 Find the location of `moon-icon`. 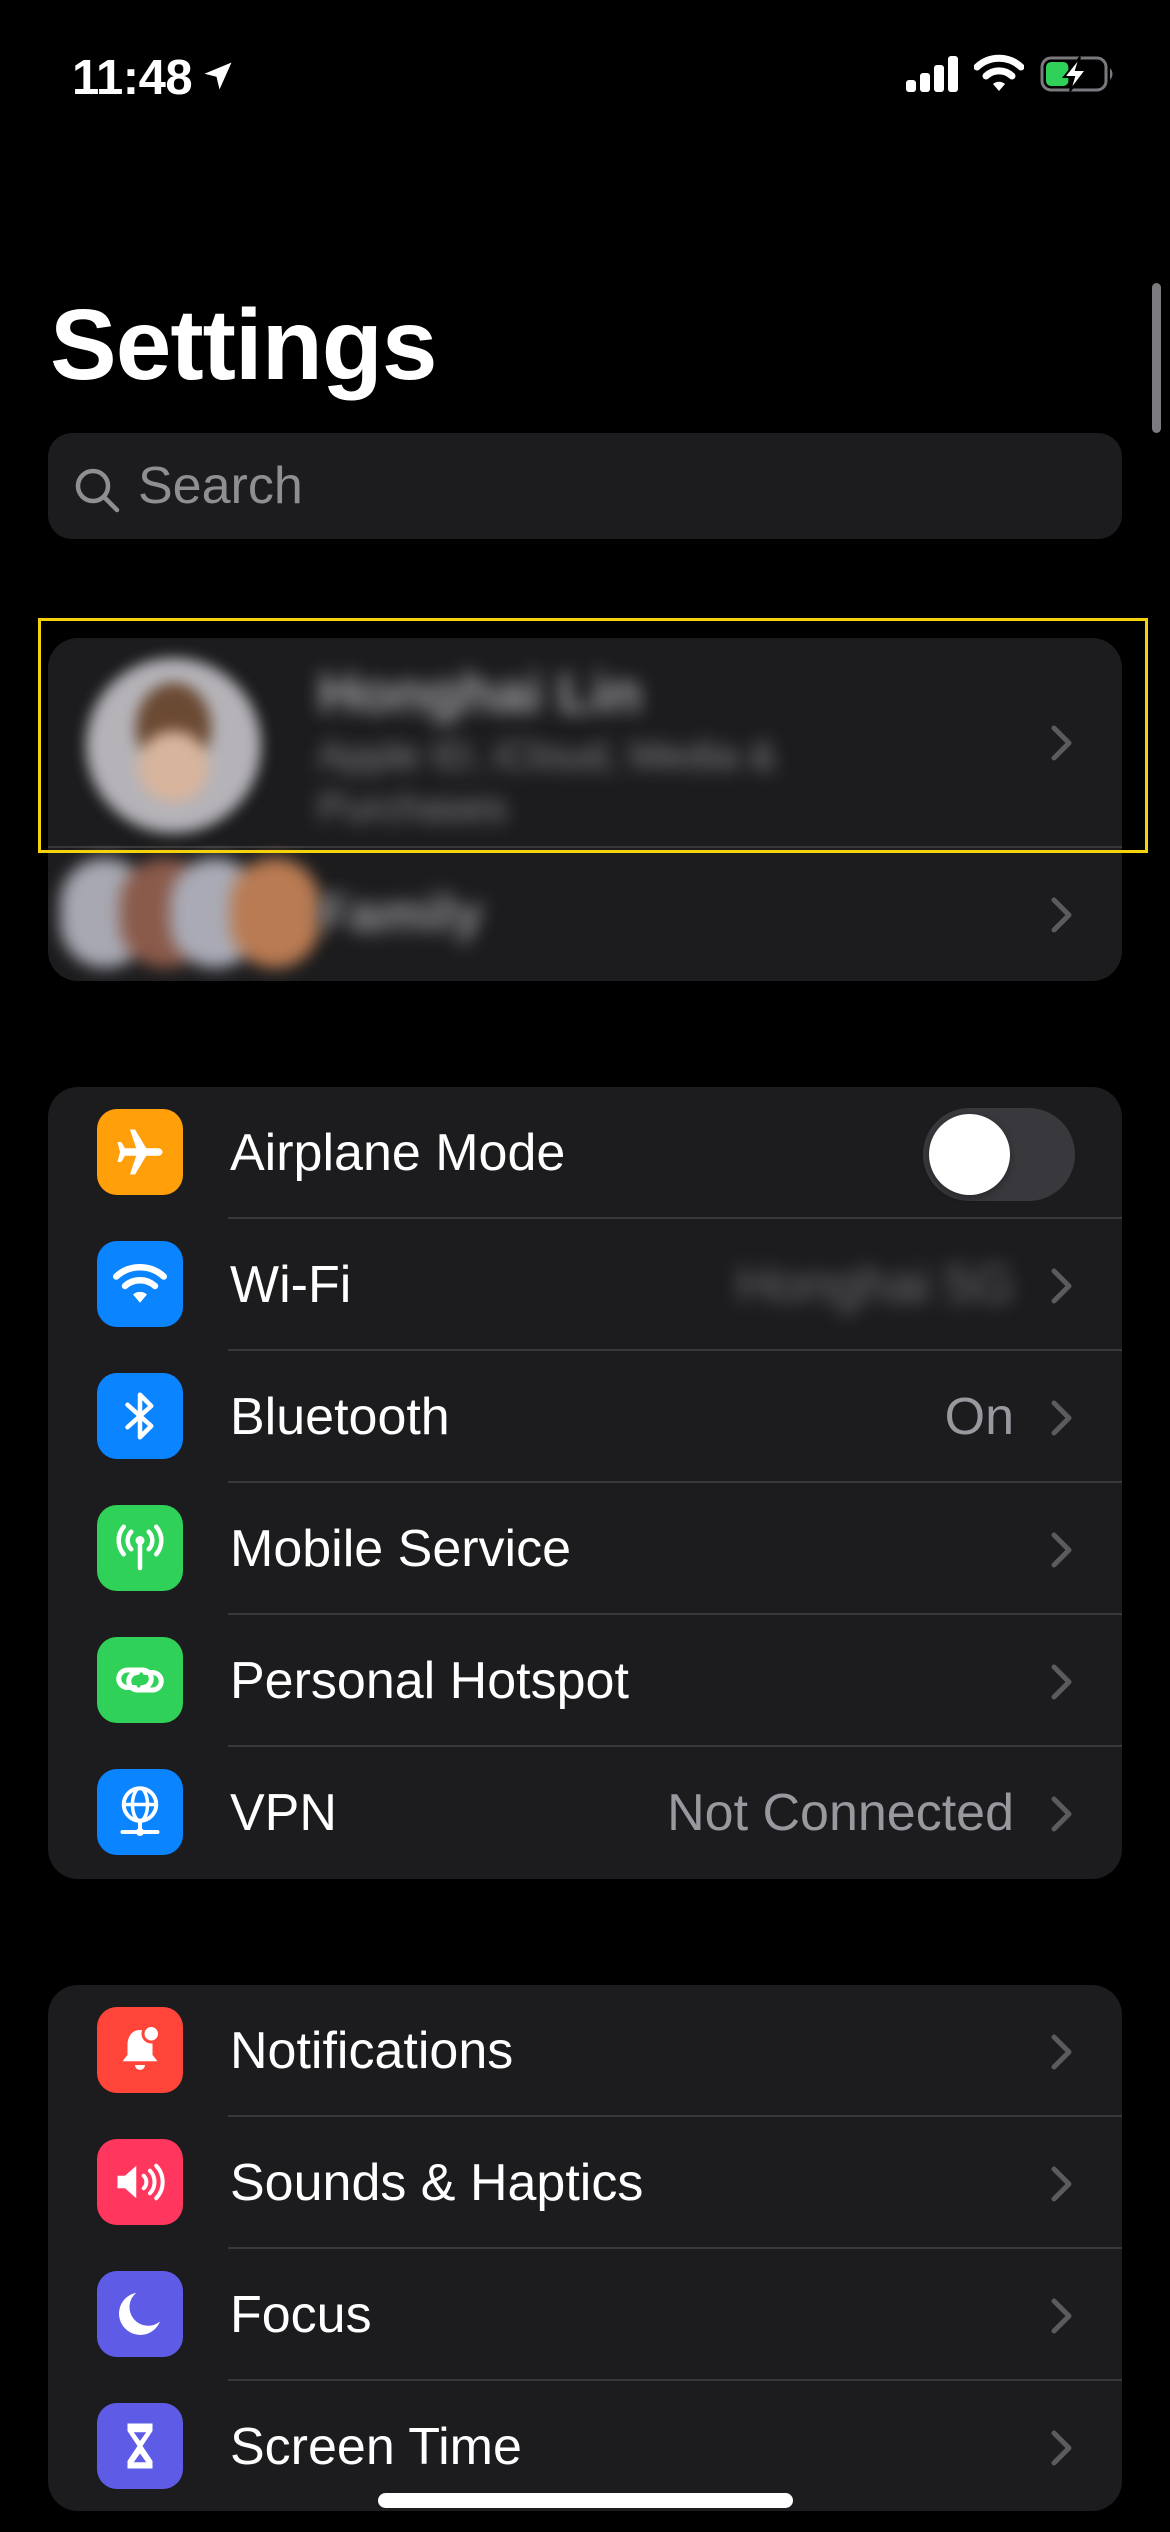

moon-icon is located at coordinates (140, 2314).